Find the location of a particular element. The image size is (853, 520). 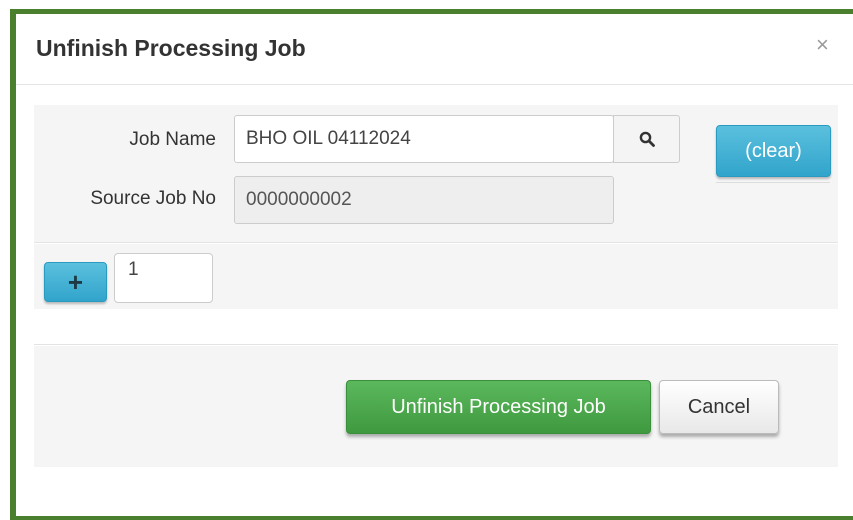

dialog-title: Unfinish Processing Job is located at coordinates (171, 48).